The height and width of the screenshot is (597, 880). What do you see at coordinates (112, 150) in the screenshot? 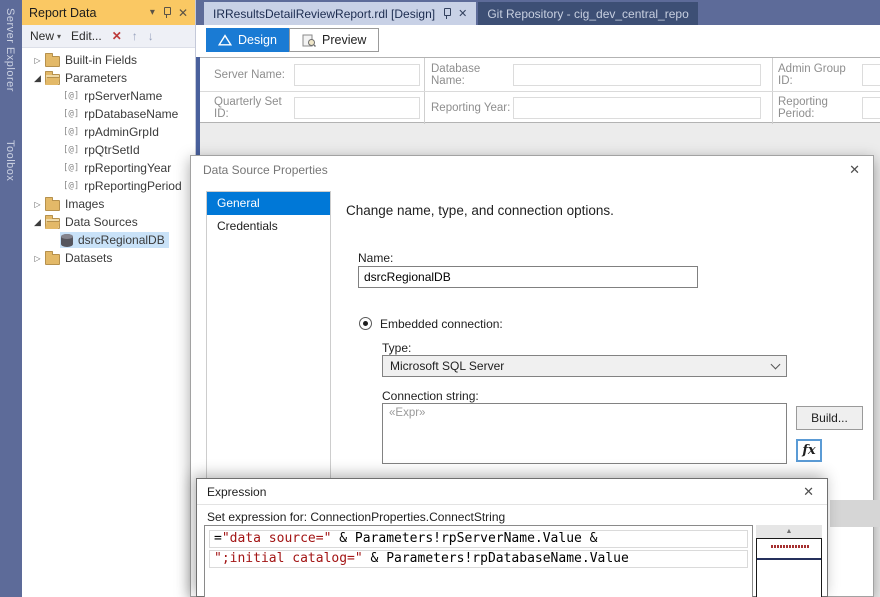
I see `tree-item-label: rpQtrSetId` at bounding box center [112, 150].